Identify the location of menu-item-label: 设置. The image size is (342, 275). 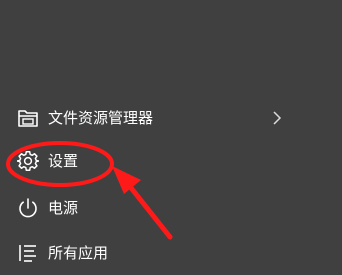
(63, 161).